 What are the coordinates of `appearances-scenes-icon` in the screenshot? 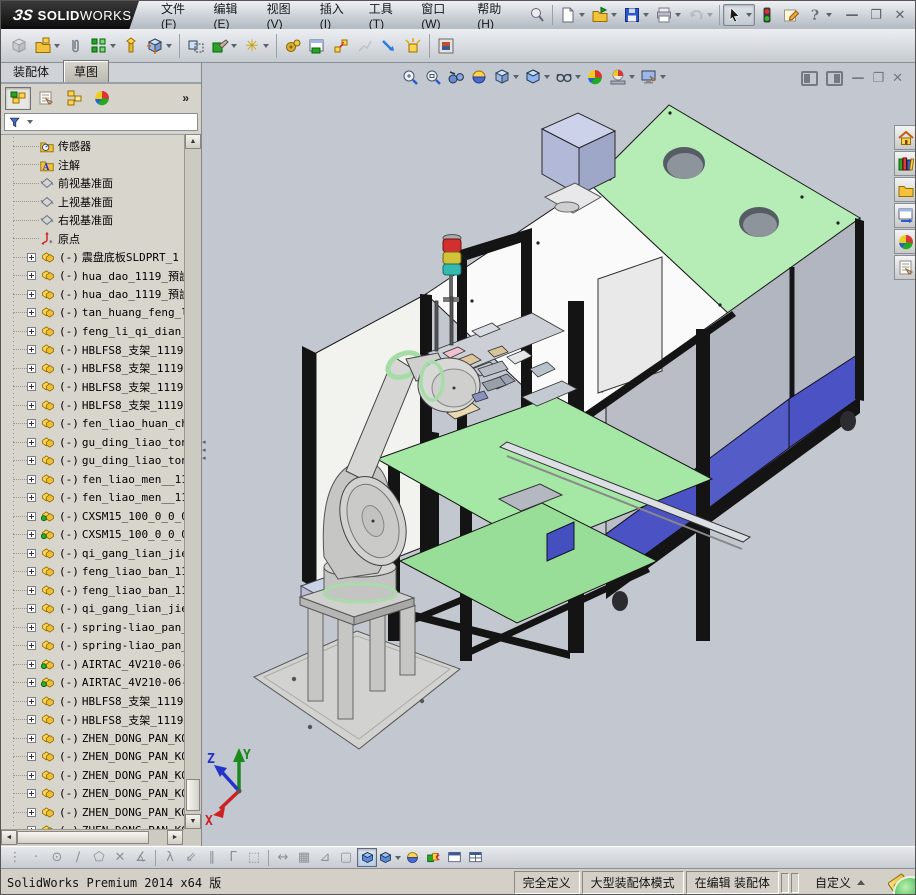 It's located at (904, 241).